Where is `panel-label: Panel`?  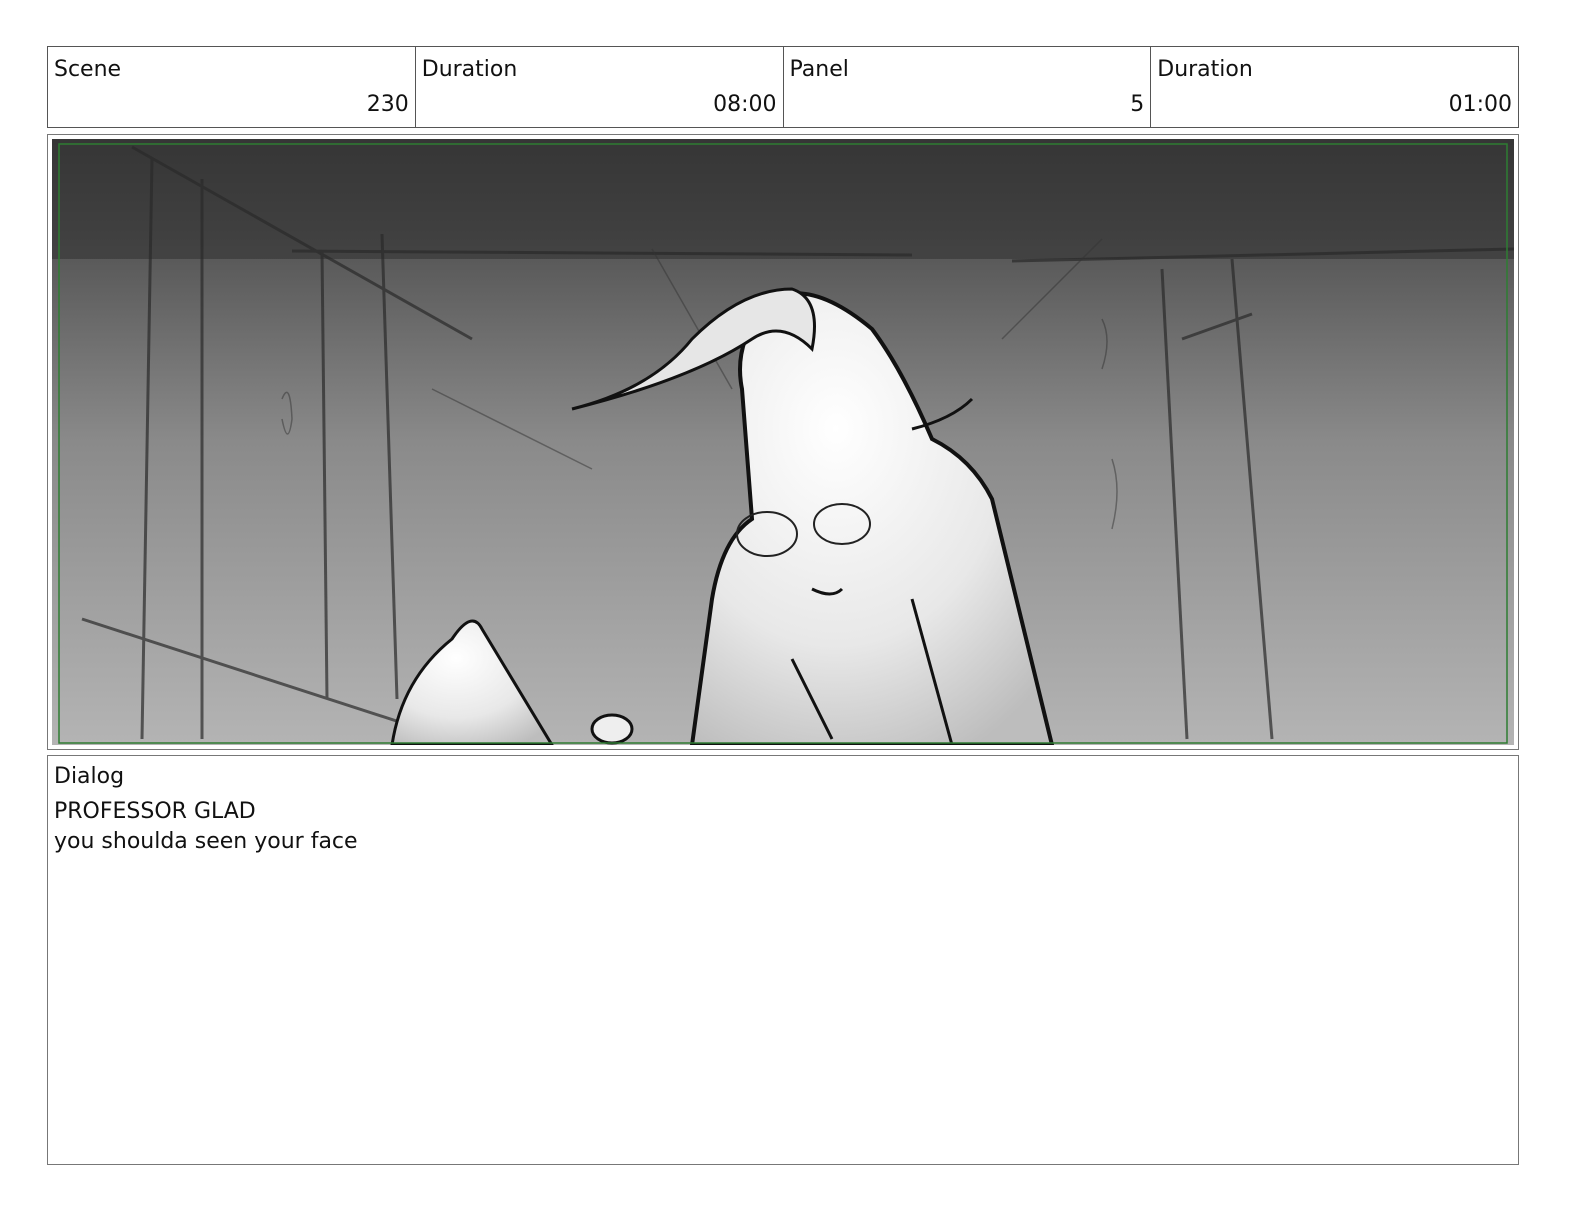 panel-label: Panel is located at coordinates (819, 69).